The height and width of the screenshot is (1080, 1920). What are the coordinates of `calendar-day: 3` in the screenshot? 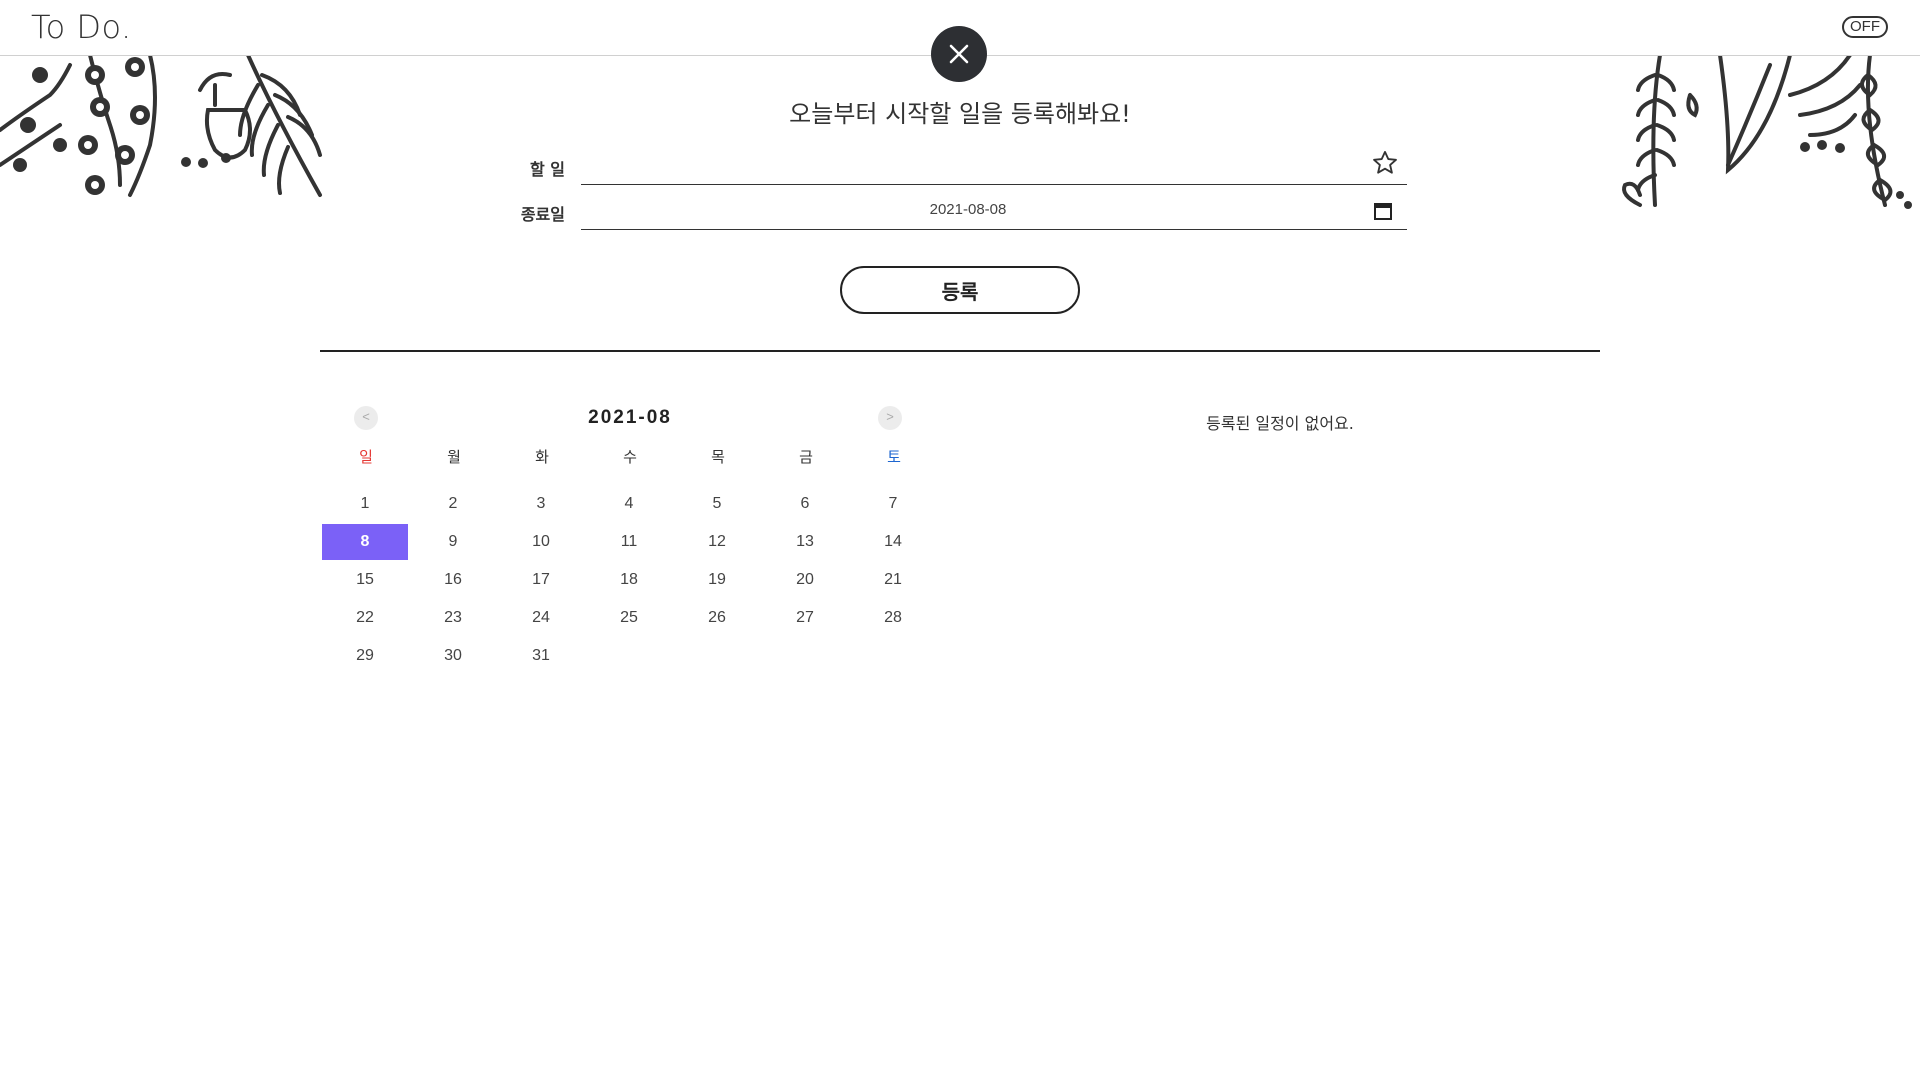 It's located at (541, 504).